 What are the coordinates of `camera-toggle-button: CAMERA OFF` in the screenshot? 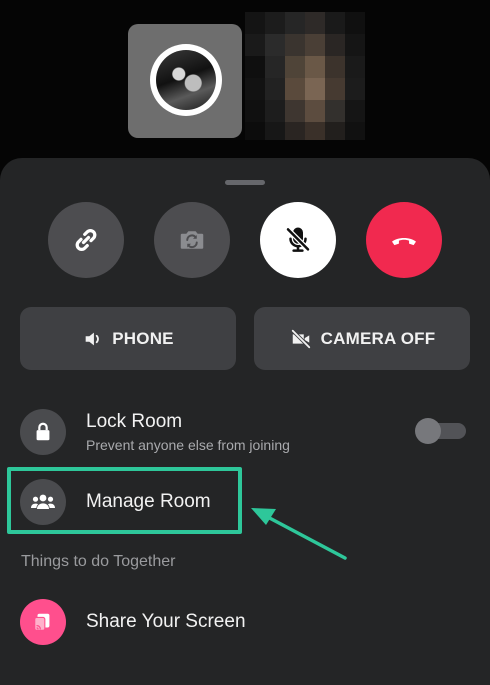 It's located at (362, 338).